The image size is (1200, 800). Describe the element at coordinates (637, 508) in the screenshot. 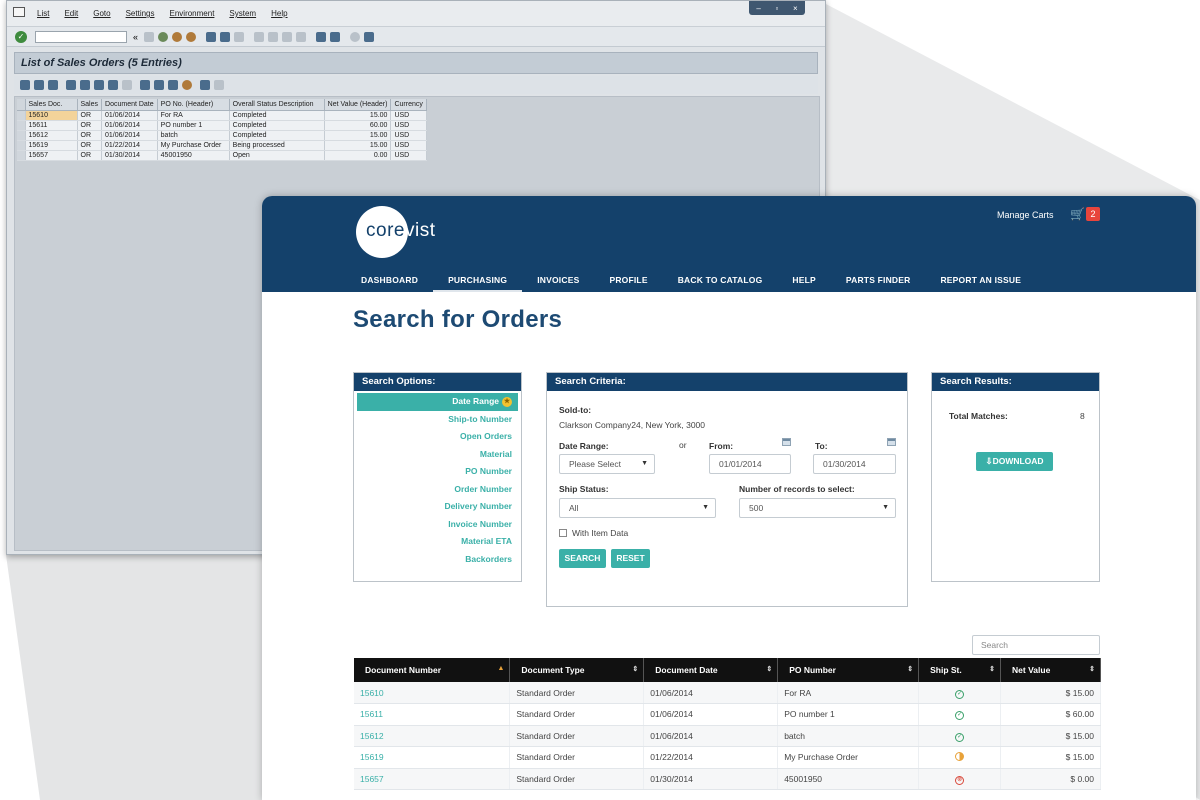

I see `ship-status-select: All ▼` at that location.